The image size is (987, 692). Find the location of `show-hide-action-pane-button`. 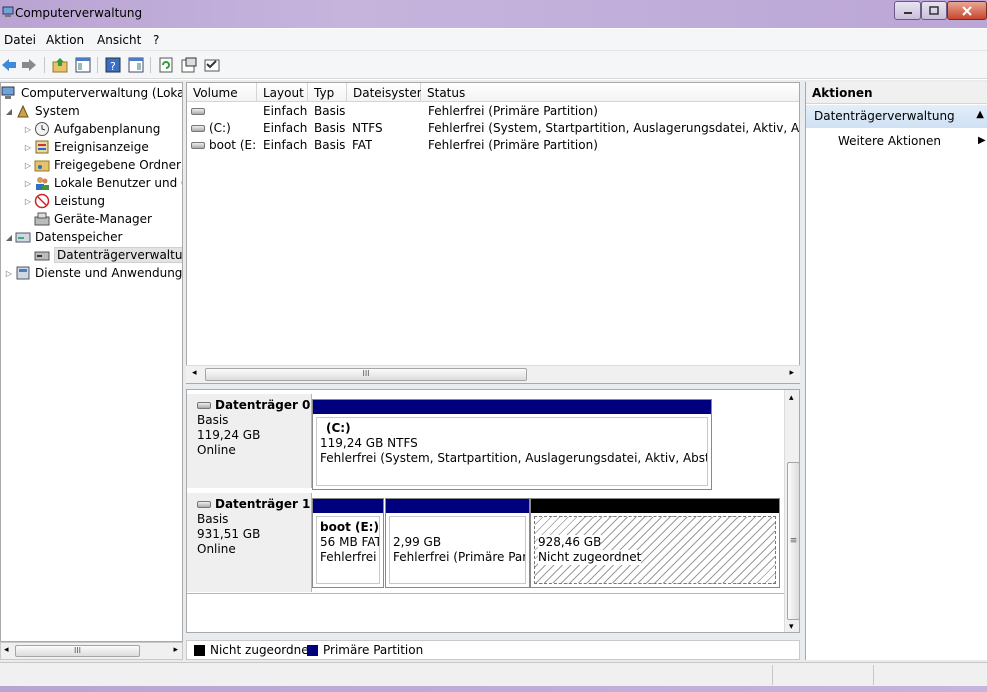

show-hide-action-pane-button is located at coordinates (136, 65).